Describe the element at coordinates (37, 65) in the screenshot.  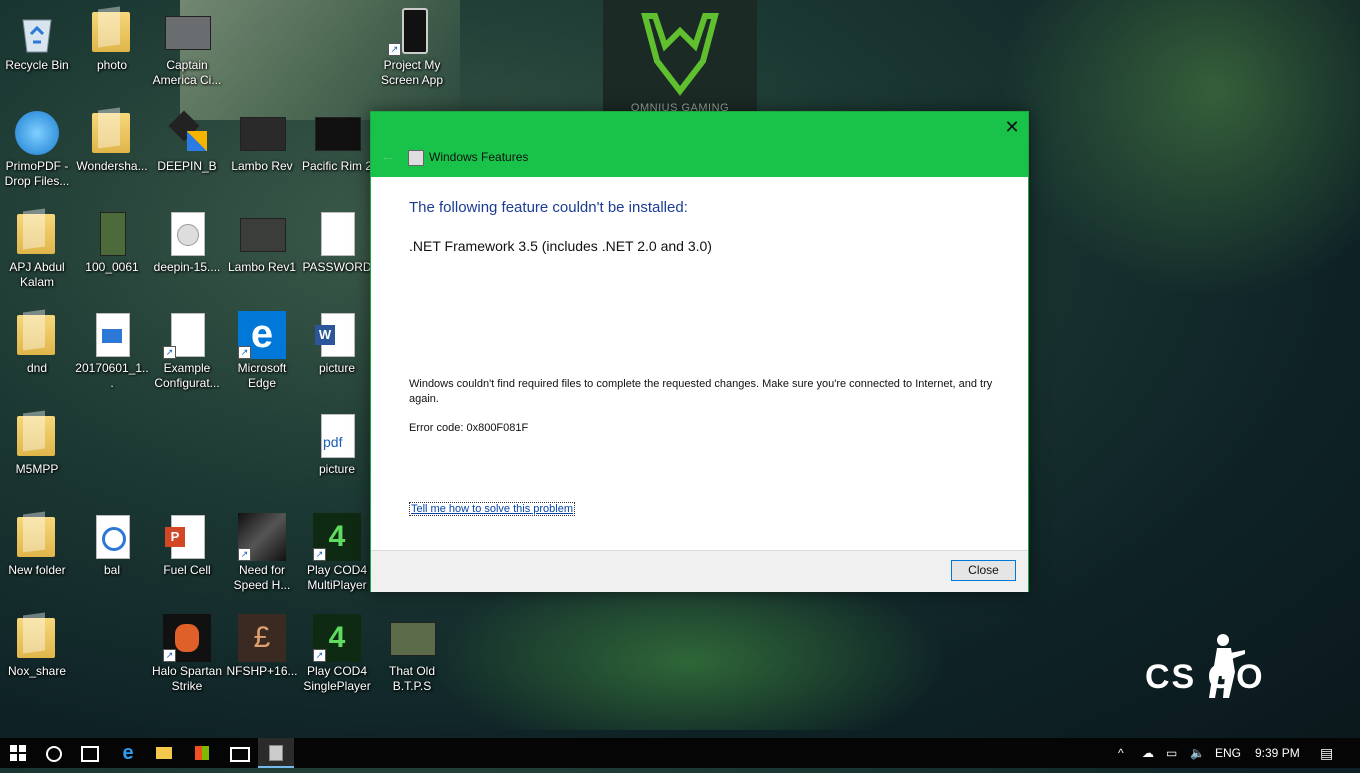
I see `icon-label: Recycle Bin` at that location.